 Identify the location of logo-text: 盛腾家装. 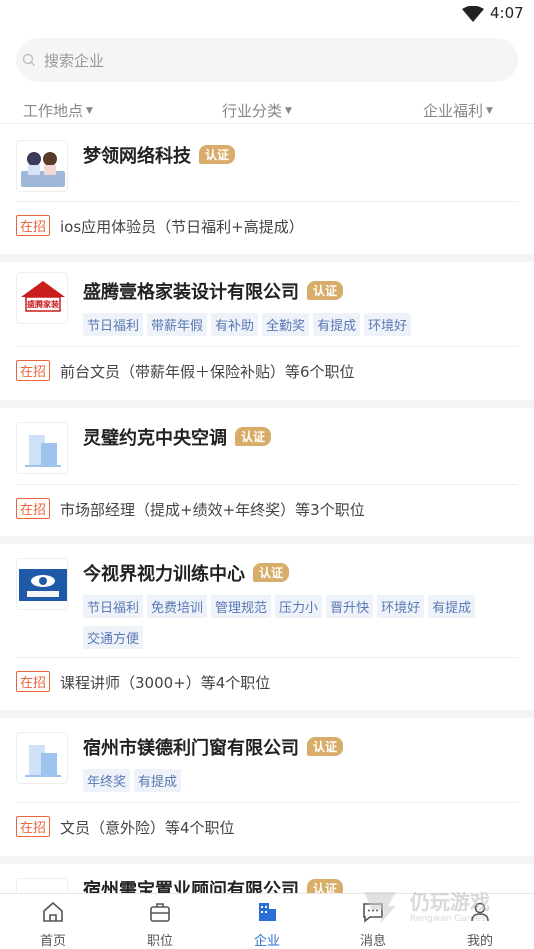
(43, 304).